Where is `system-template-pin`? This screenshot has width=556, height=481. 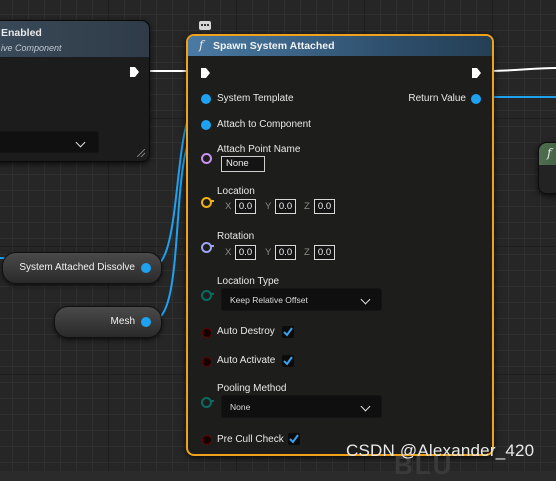 system-template-pin is located at coordinates (206, 99).